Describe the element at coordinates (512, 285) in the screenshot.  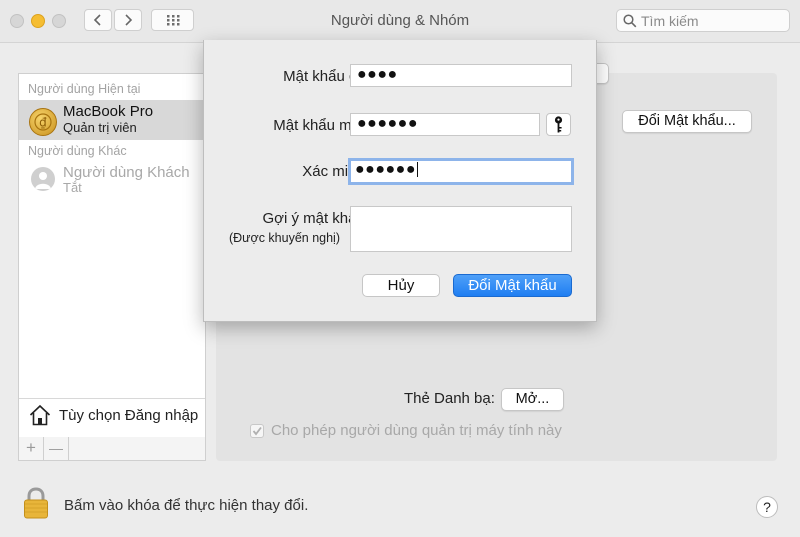
I see `change-password-confirm-button: Đổi Mật khẩu` at that location.